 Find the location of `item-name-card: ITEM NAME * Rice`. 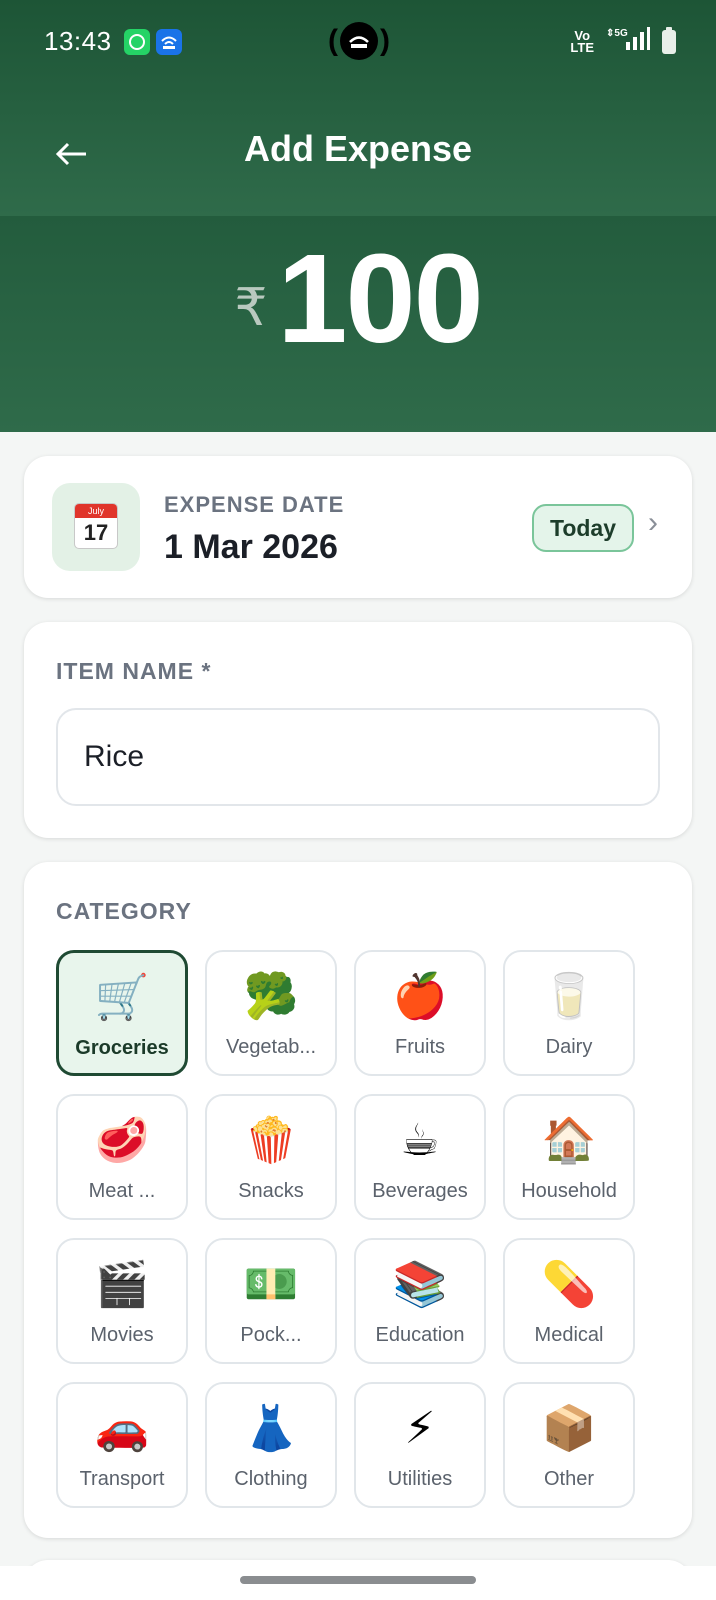

item-name-card: ITEM NAME * Rice is located at coordinates (358, 730).